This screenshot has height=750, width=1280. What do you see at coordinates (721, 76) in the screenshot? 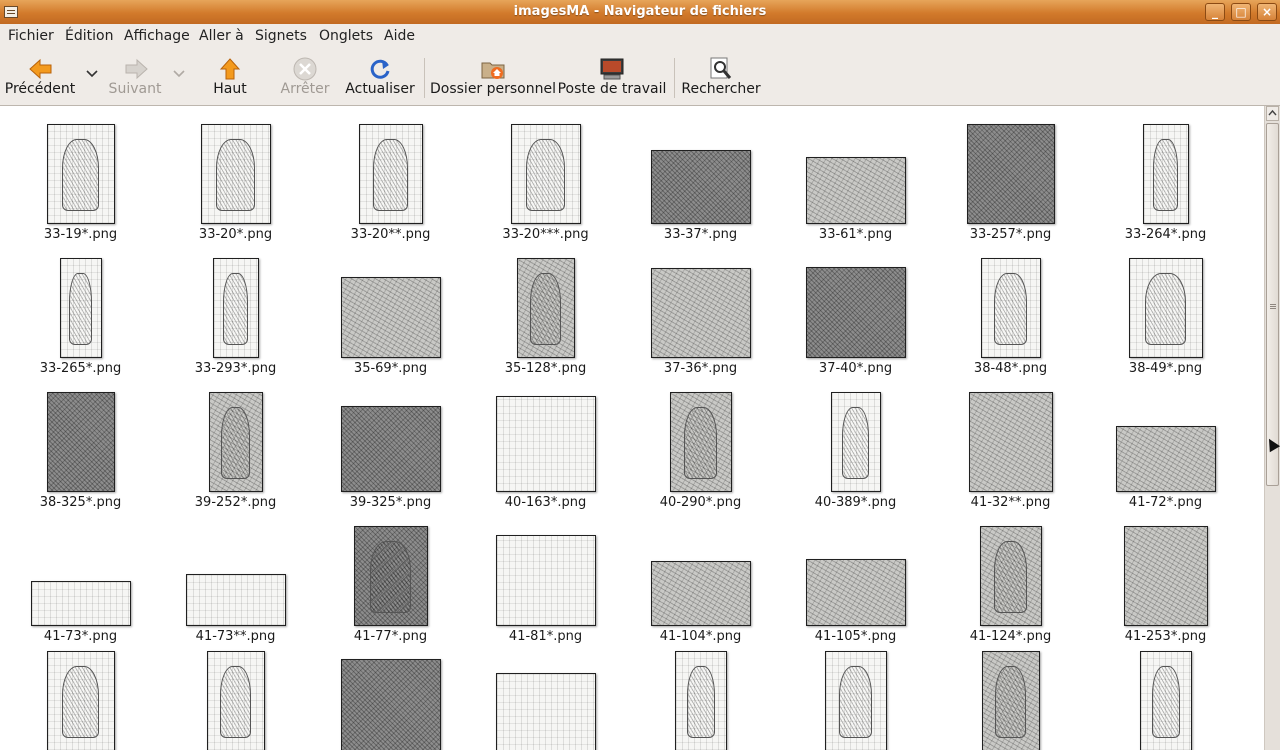
I see `search-button: Rechercher` at bounding box center [721, 76].